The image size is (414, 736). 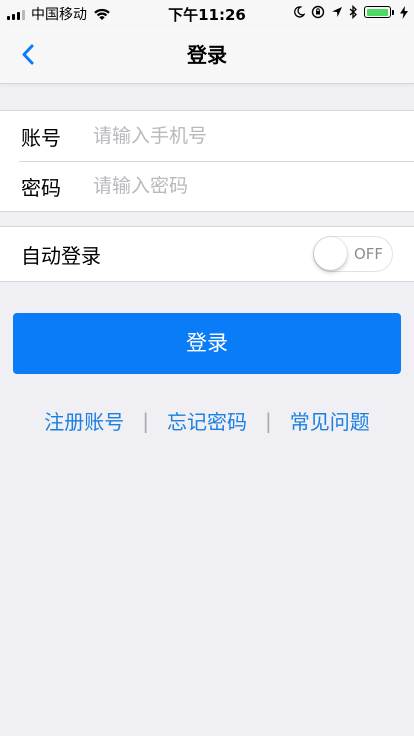 What do you see at coordinates (379, 12) in the screenshot?
I see `battery-icon` at bounding box center [379, 12].